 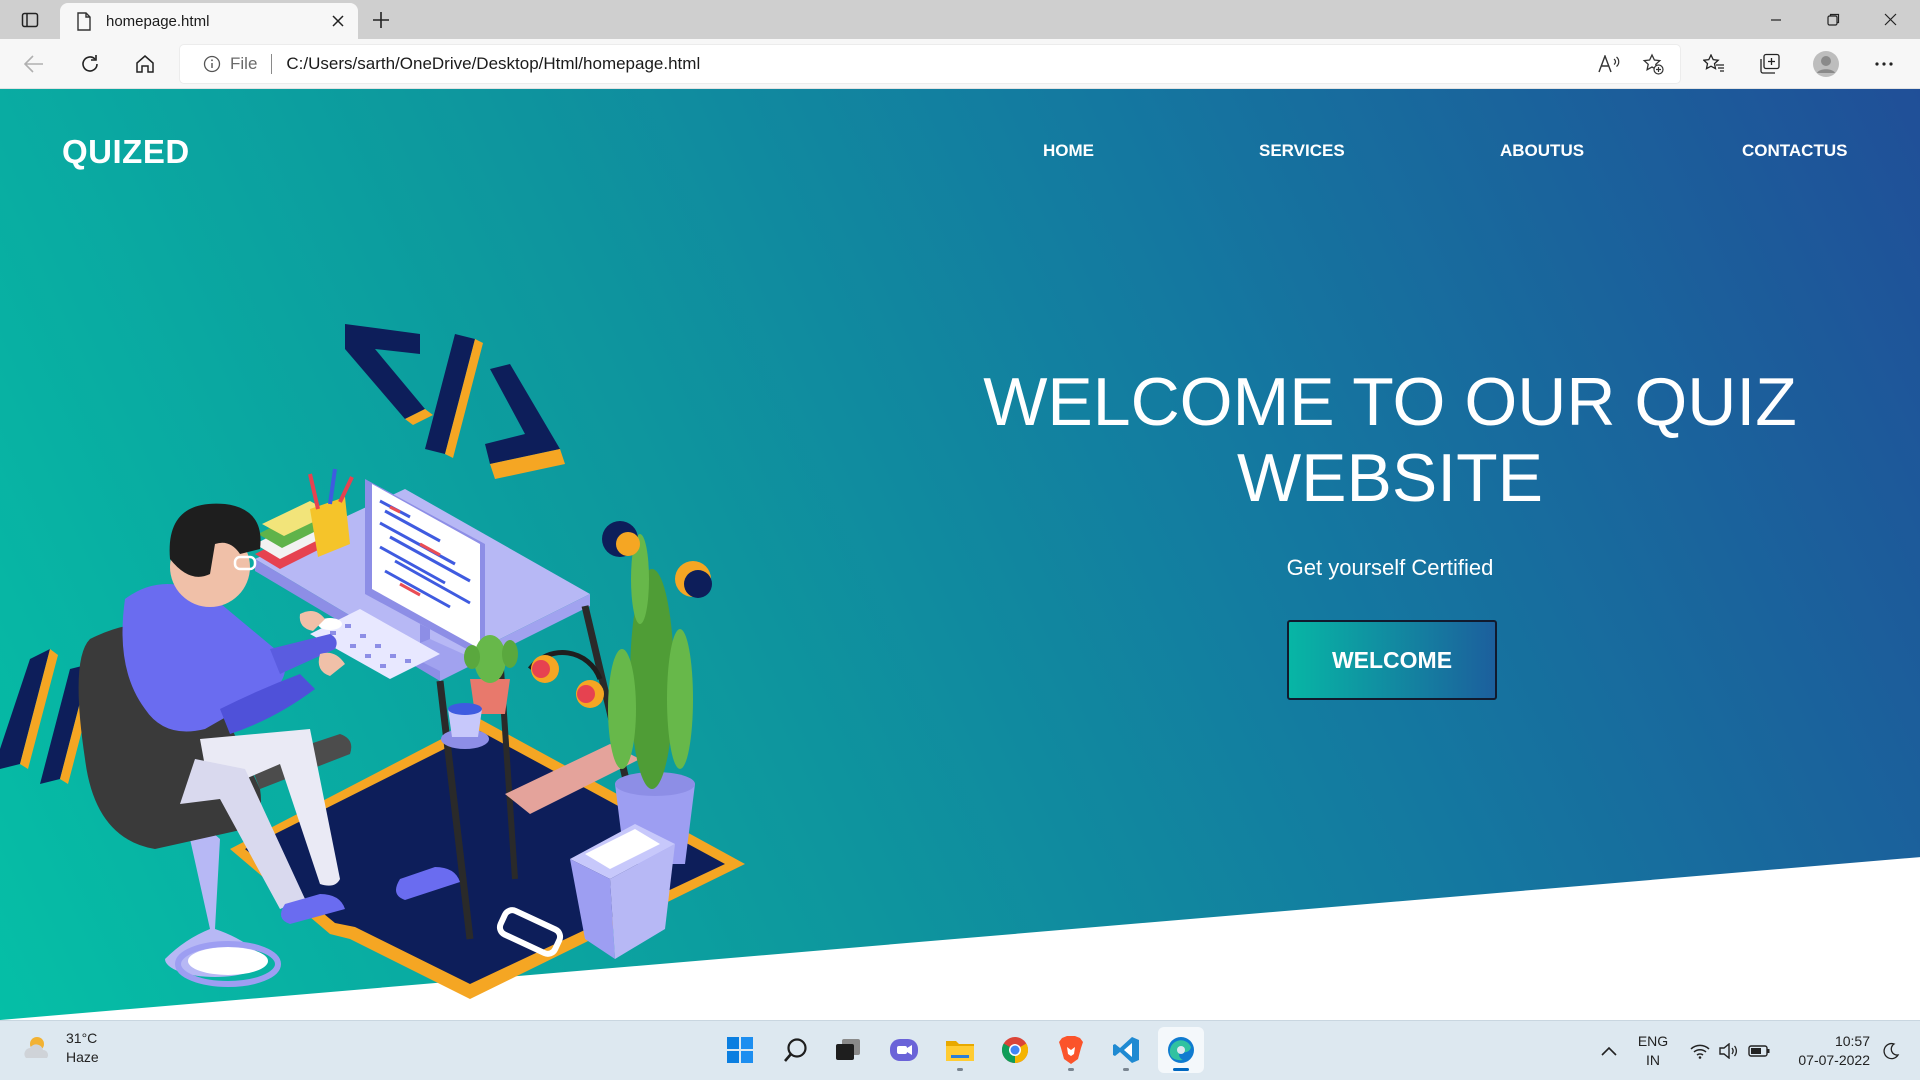 I want to click on task-view-icon, so click(x=848, y=1049).